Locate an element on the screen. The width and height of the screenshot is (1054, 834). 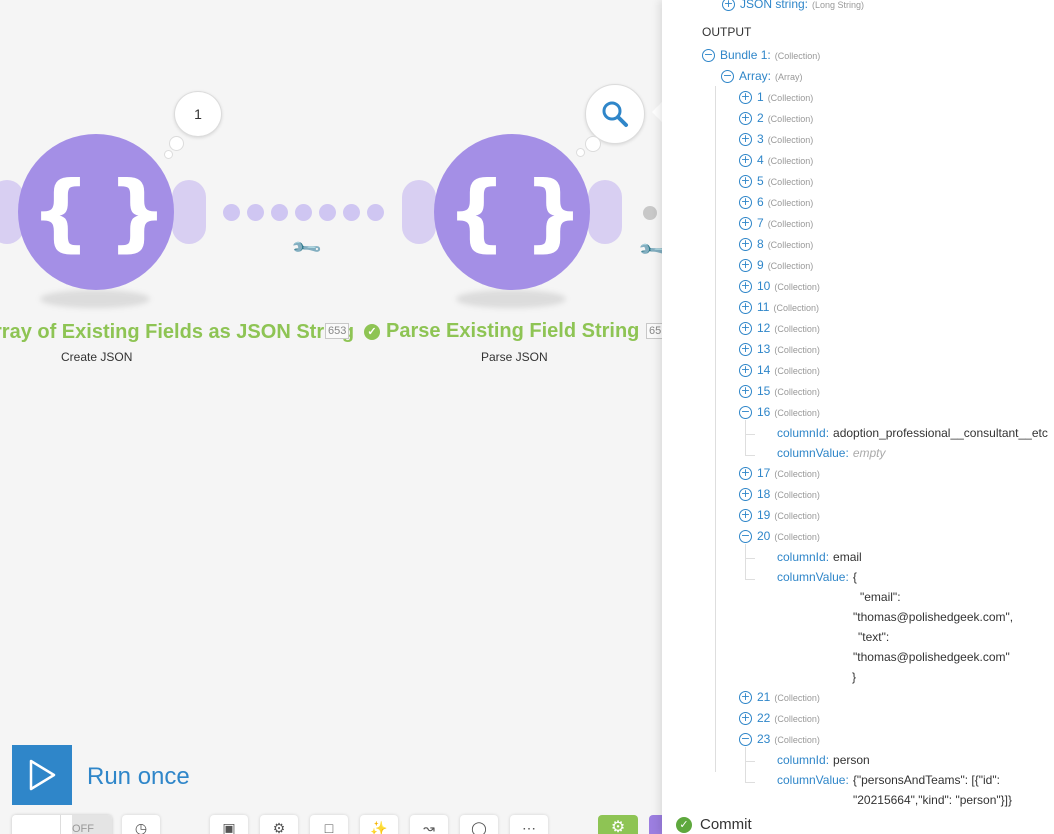
input-json-string-row: + JSON string: (Long String) is located at coordinates (793, 6).